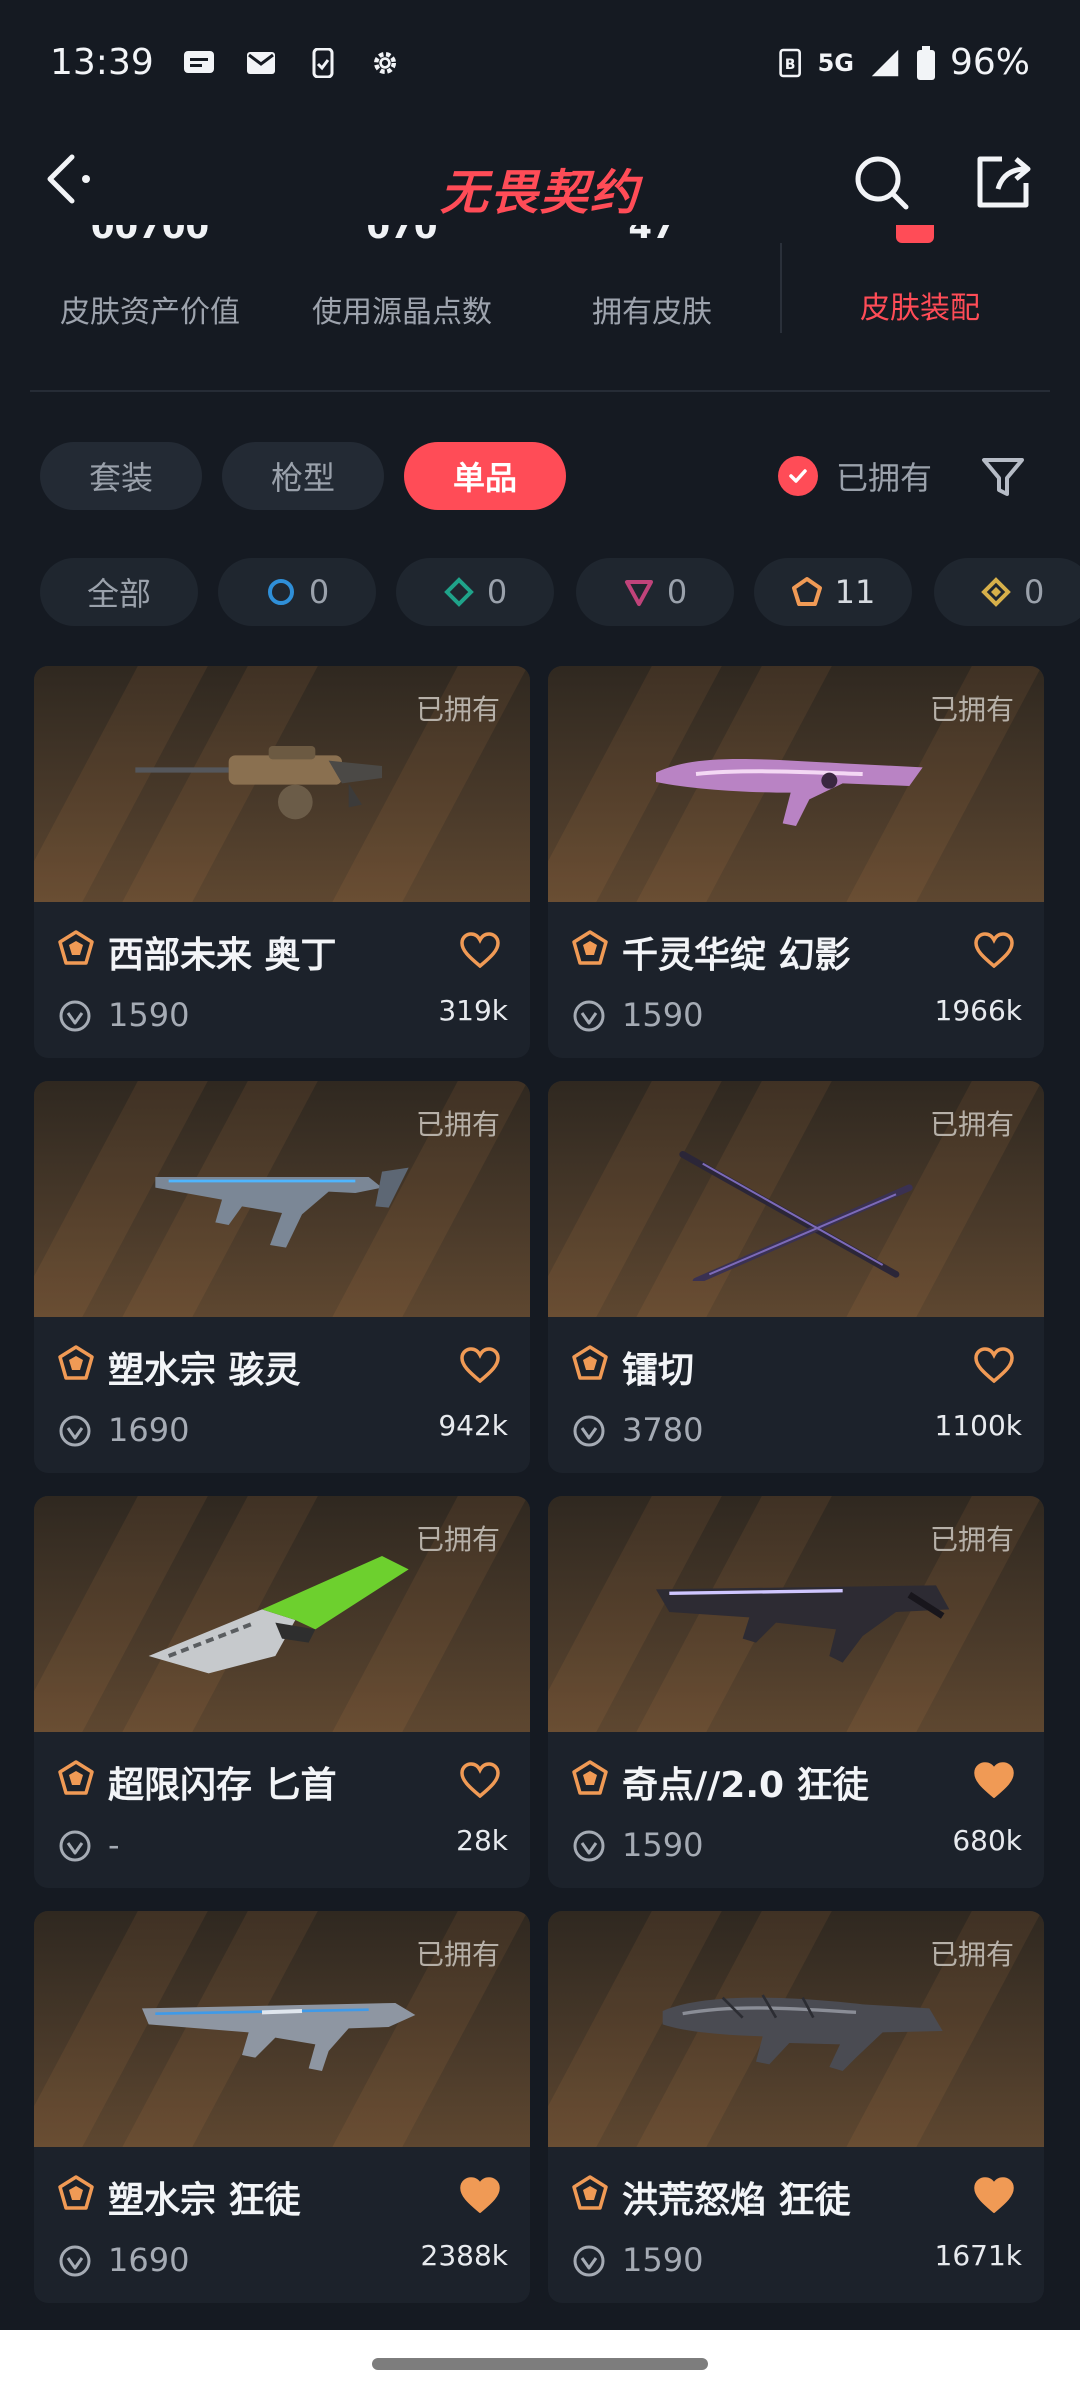 Image resolution: width=1080 pixels, height=2400 pixels. Describe the element at coordinates (796, 862) in the screenshot. I see `skin-card: 已拥有 千灵华绽 幻影 1590 1966k` at that location.